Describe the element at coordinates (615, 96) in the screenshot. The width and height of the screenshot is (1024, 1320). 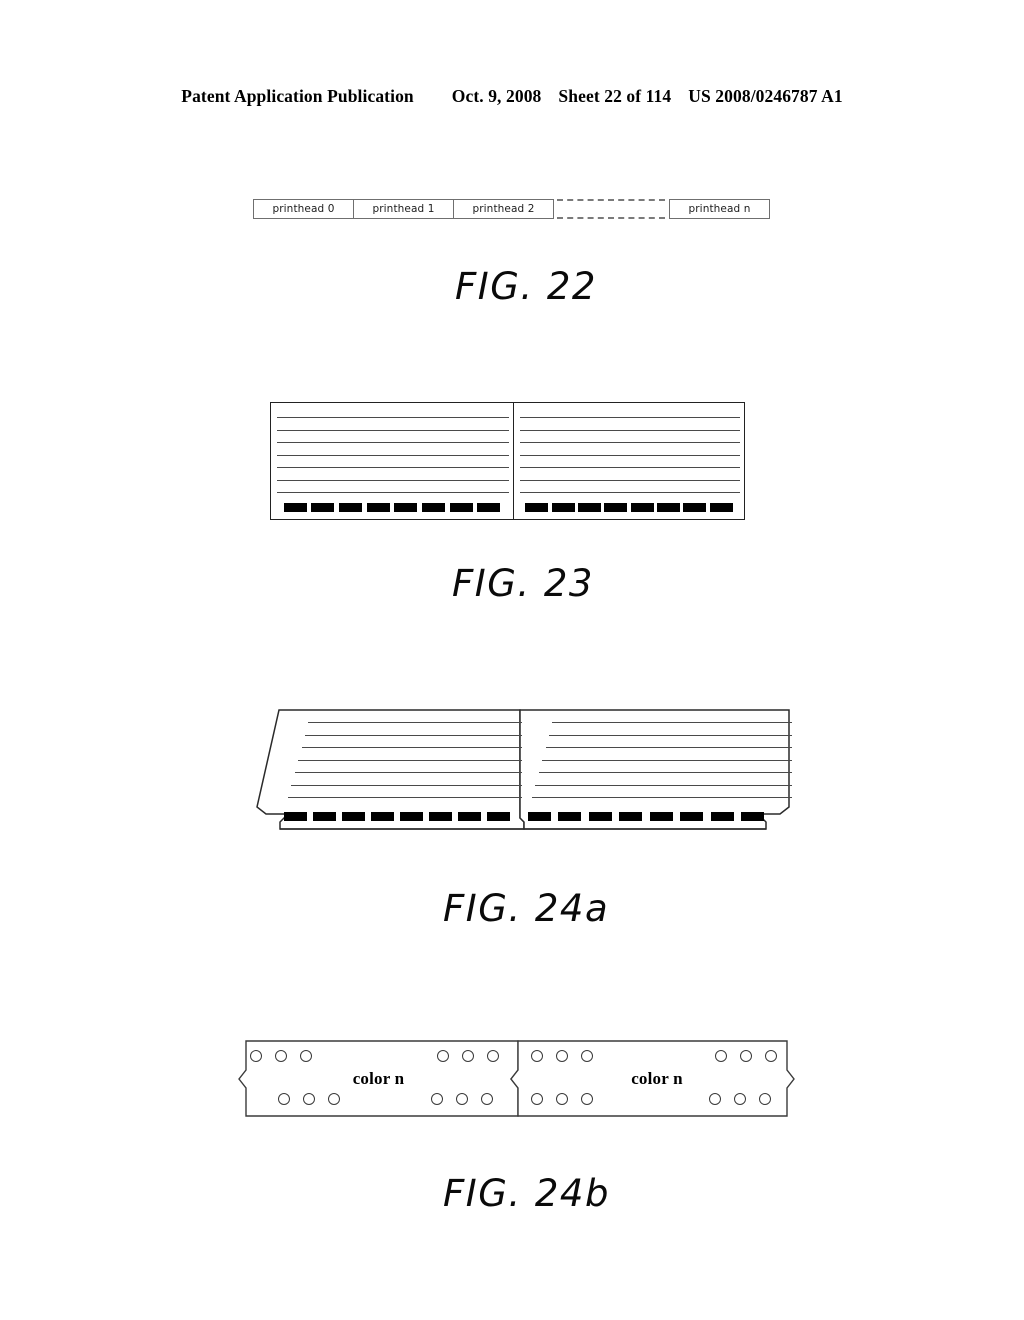
I see `header-sheet: Sheet 22 of 114` at that location.